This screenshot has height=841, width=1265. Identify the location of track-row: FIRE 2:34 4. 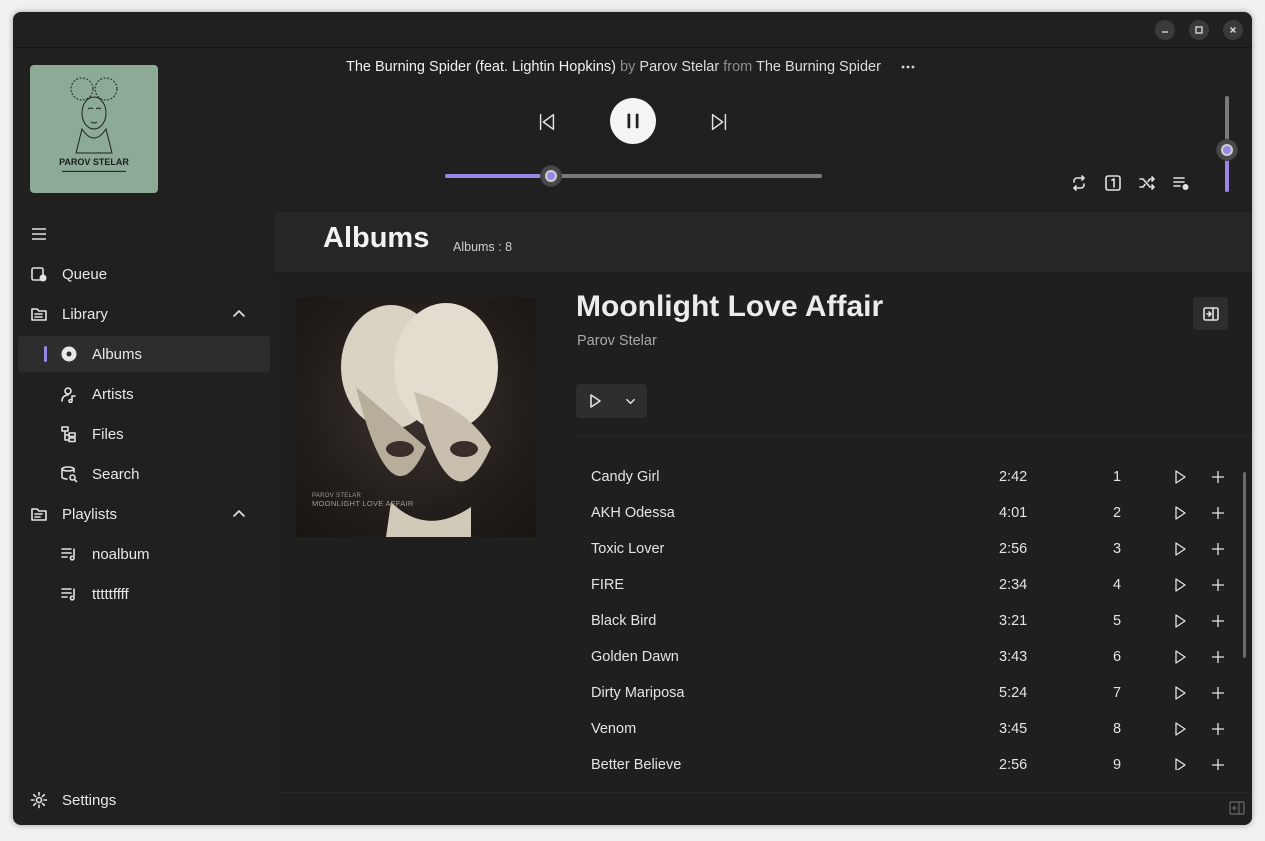
(907, 585).